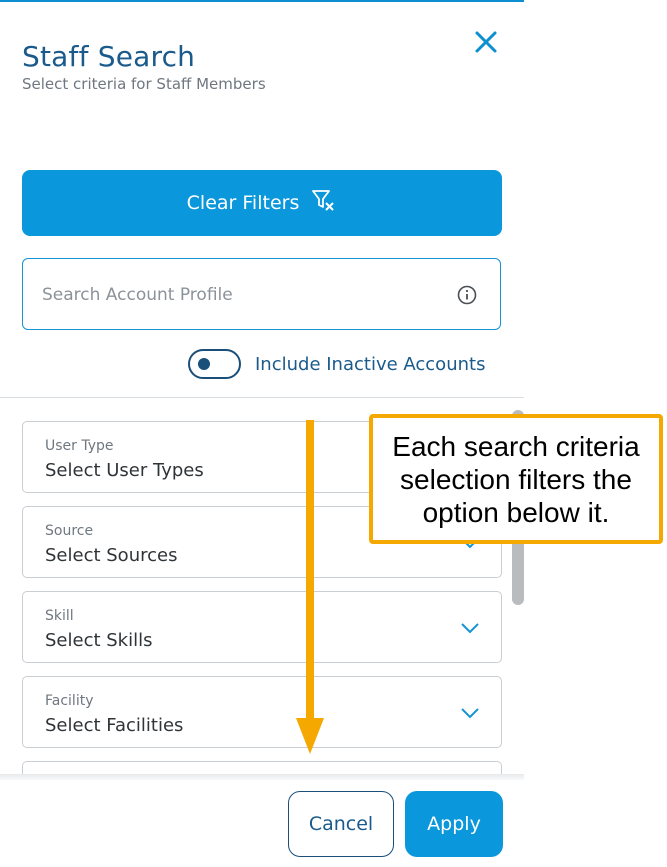 This screenshot has height=867, width=667. What do you see at coordinates (59, 616) in the screenshot?
I see `select-label: Skill` at bounding box center [59, 616].